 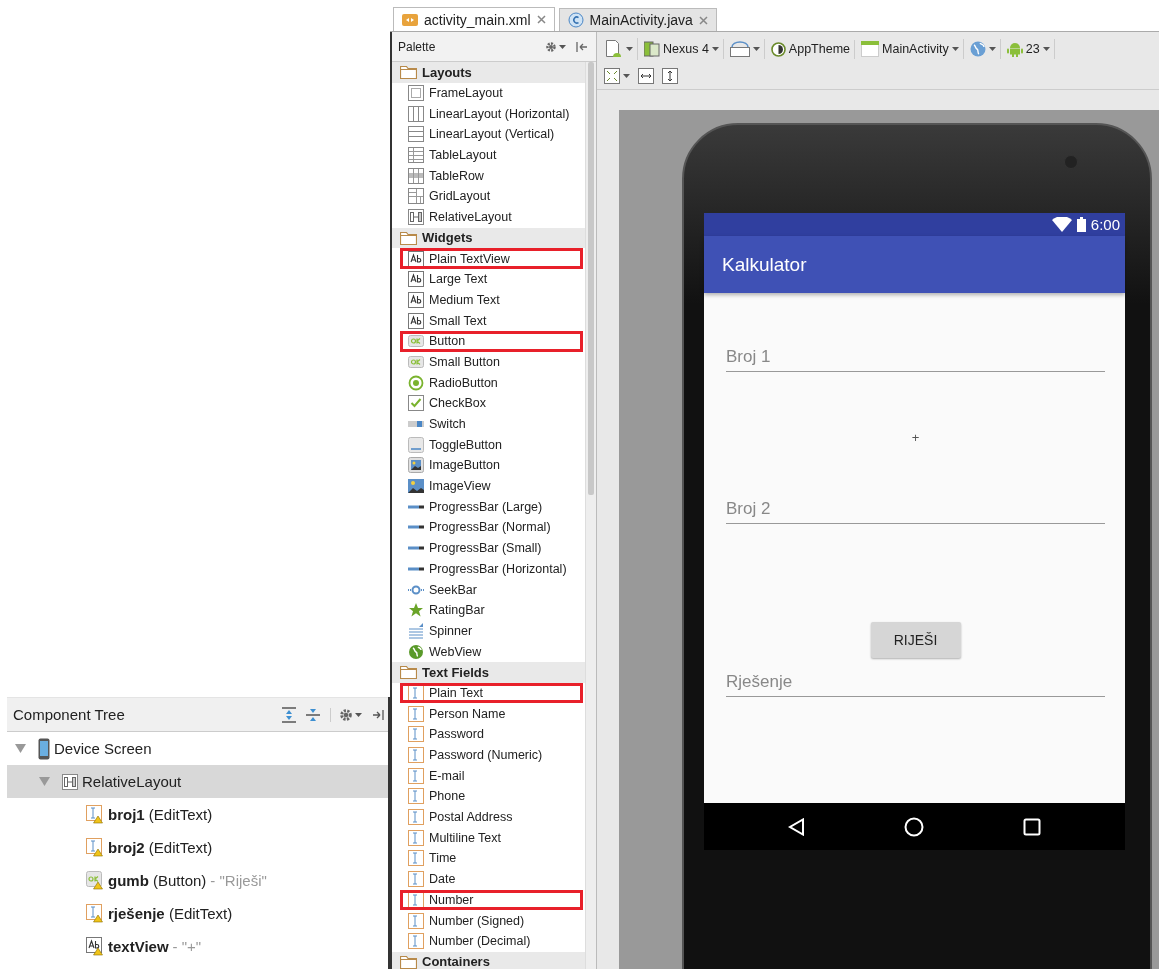 What do you see at coordinates (915, 640) in the screenshot?
I see `solve-button: RIJEŠI` at bounding box center [915, 640].